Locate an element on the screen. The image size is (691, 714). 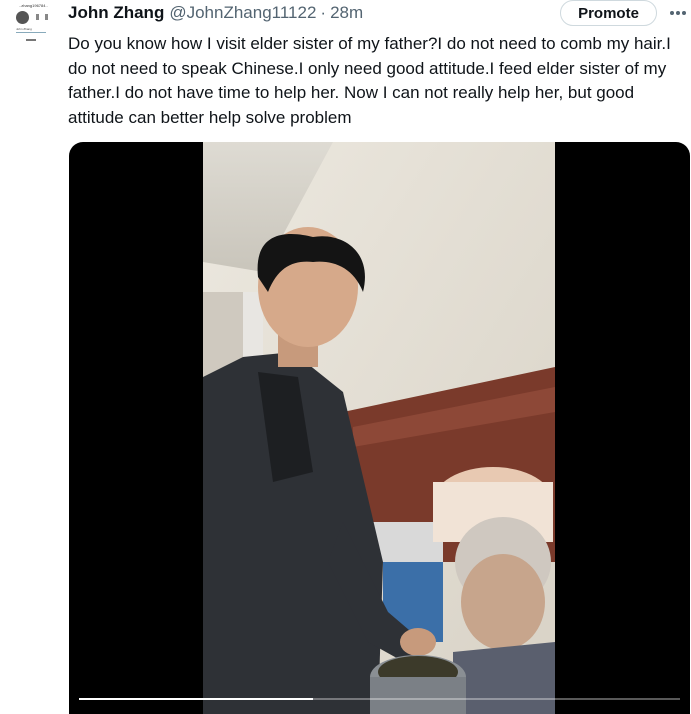
avatar-button-shape is located at coordinates (31, 40).